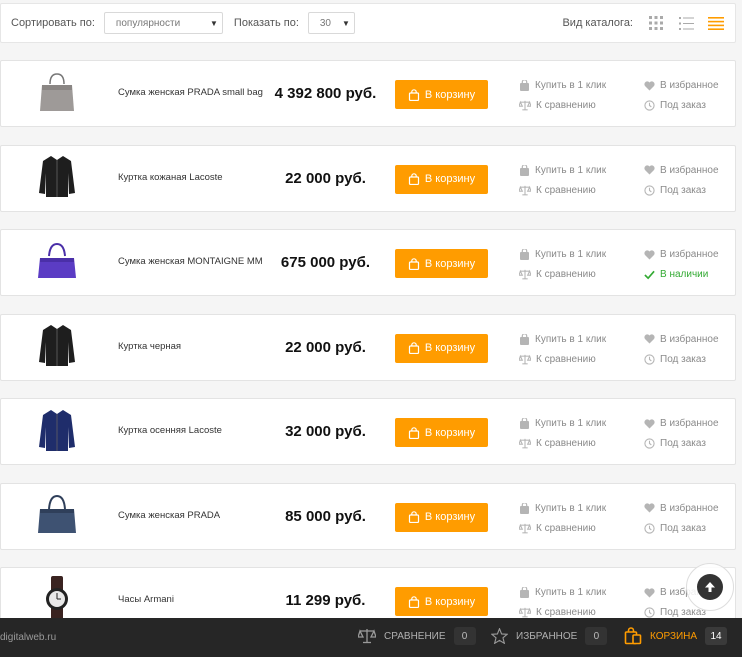 The image size is (742, 657). I want to click on grid-icon, so click(656, 23).